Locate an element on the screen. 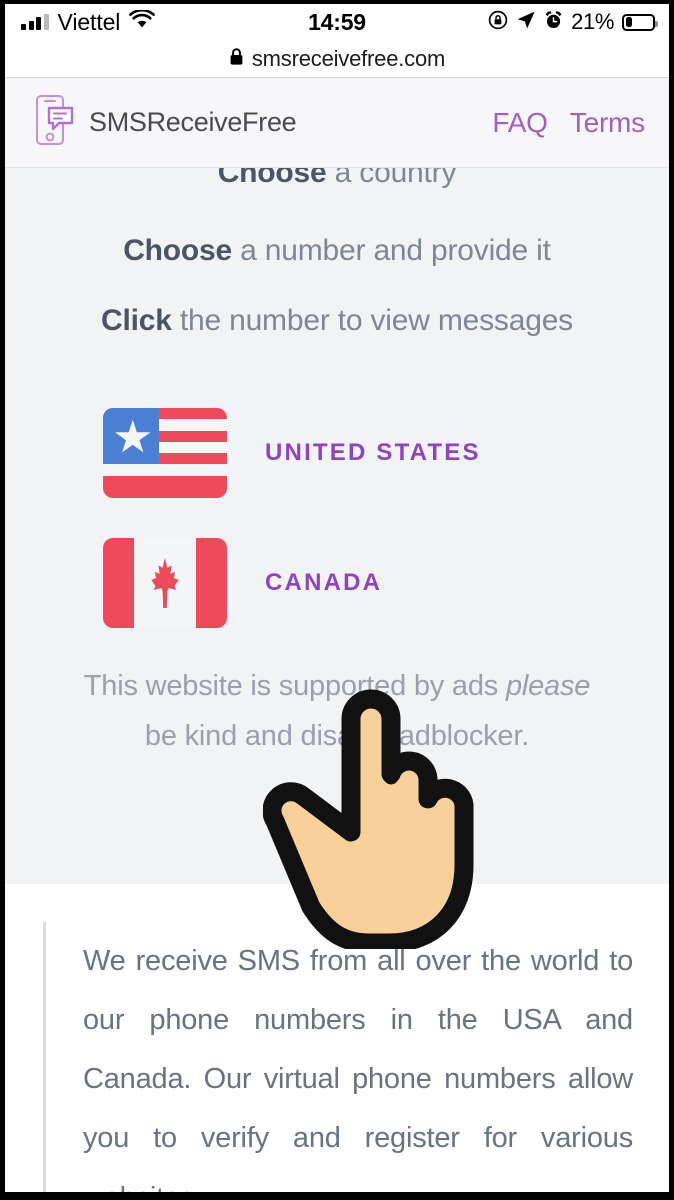  nav-link-terms: Terms is located at coordinates (607, 123).